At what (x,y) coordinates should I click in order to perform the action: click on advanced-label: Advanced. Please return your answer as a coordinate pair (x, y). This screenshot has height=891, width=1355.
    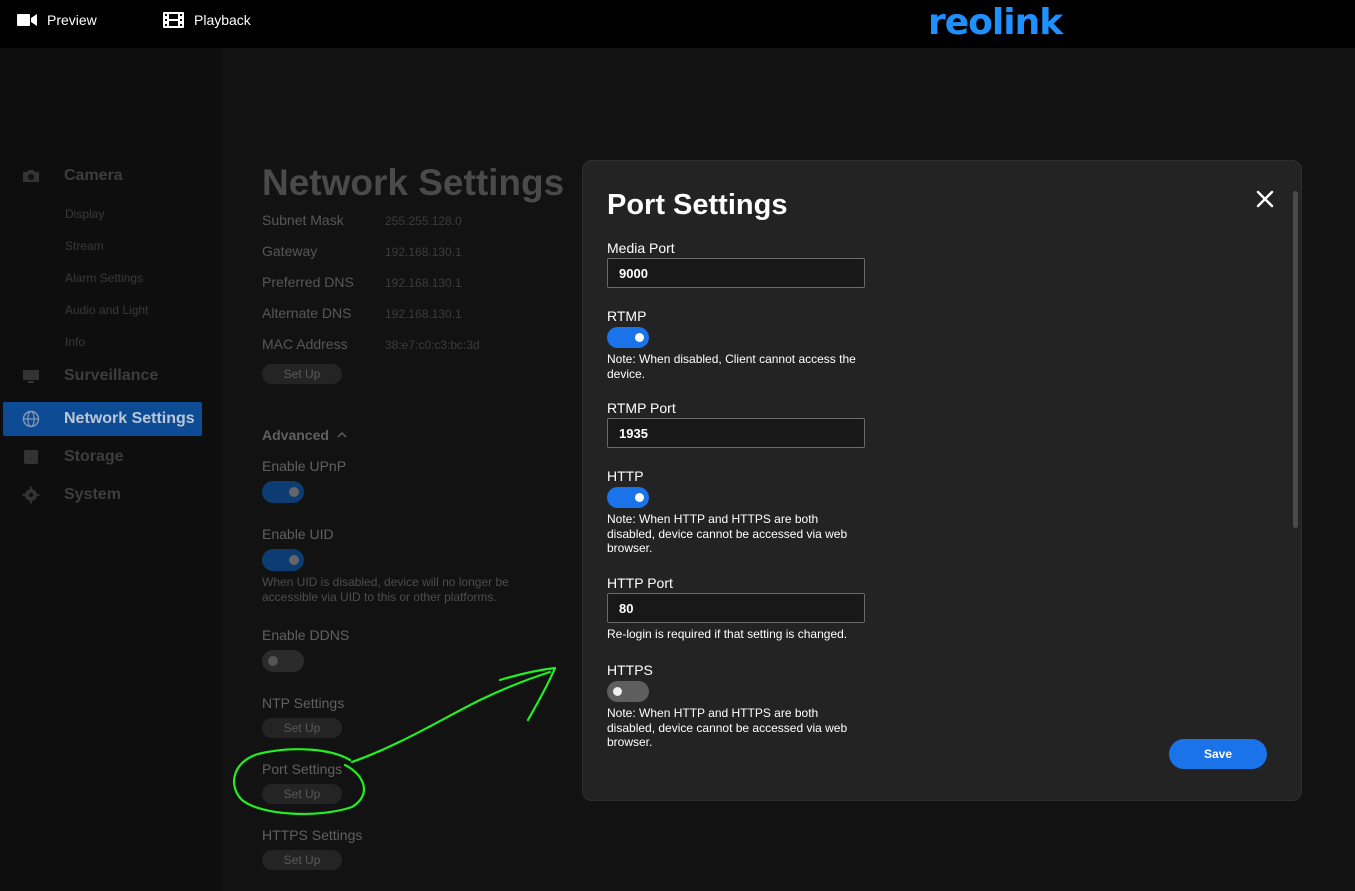
    Looking at the image, I should click on (295, 435).